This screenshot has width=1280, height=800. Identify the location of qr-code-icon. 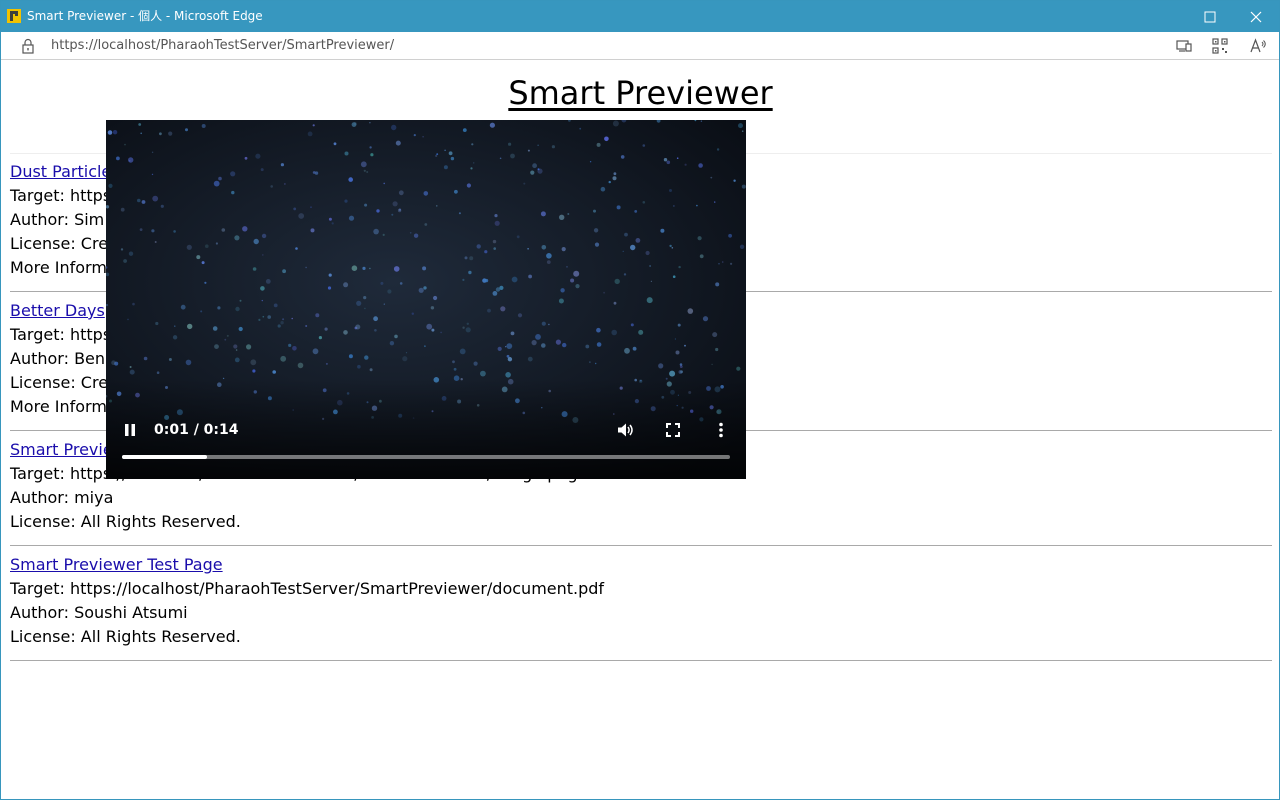
(1220, 46).